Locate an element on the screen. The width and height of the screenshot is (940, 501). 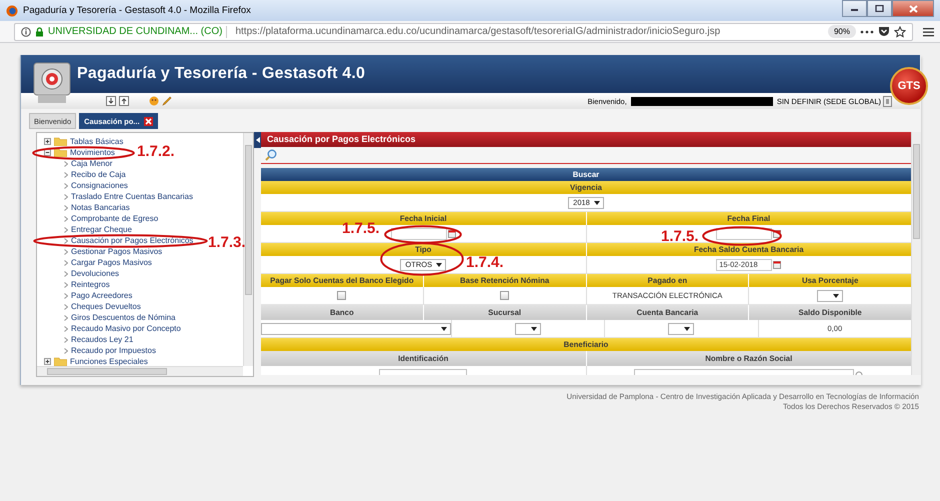
close-button is located at coordinates (913, 8).